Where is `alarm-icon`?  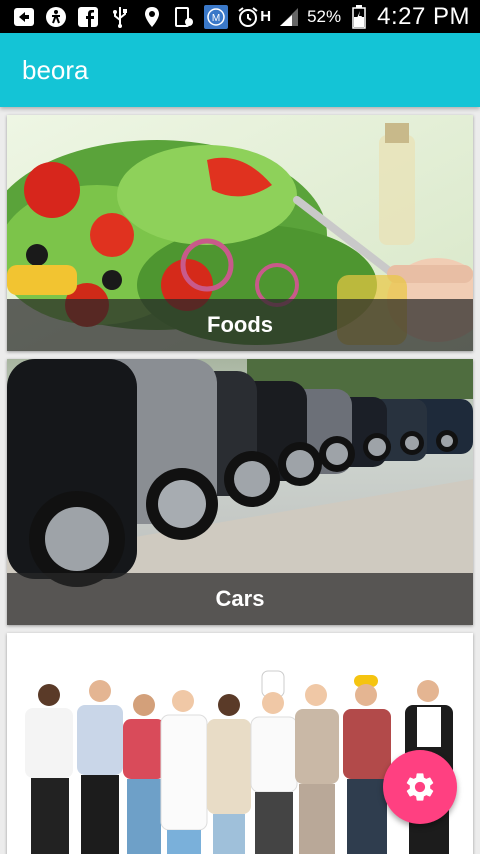
alarm-icon is located at coordinates (248, 17).